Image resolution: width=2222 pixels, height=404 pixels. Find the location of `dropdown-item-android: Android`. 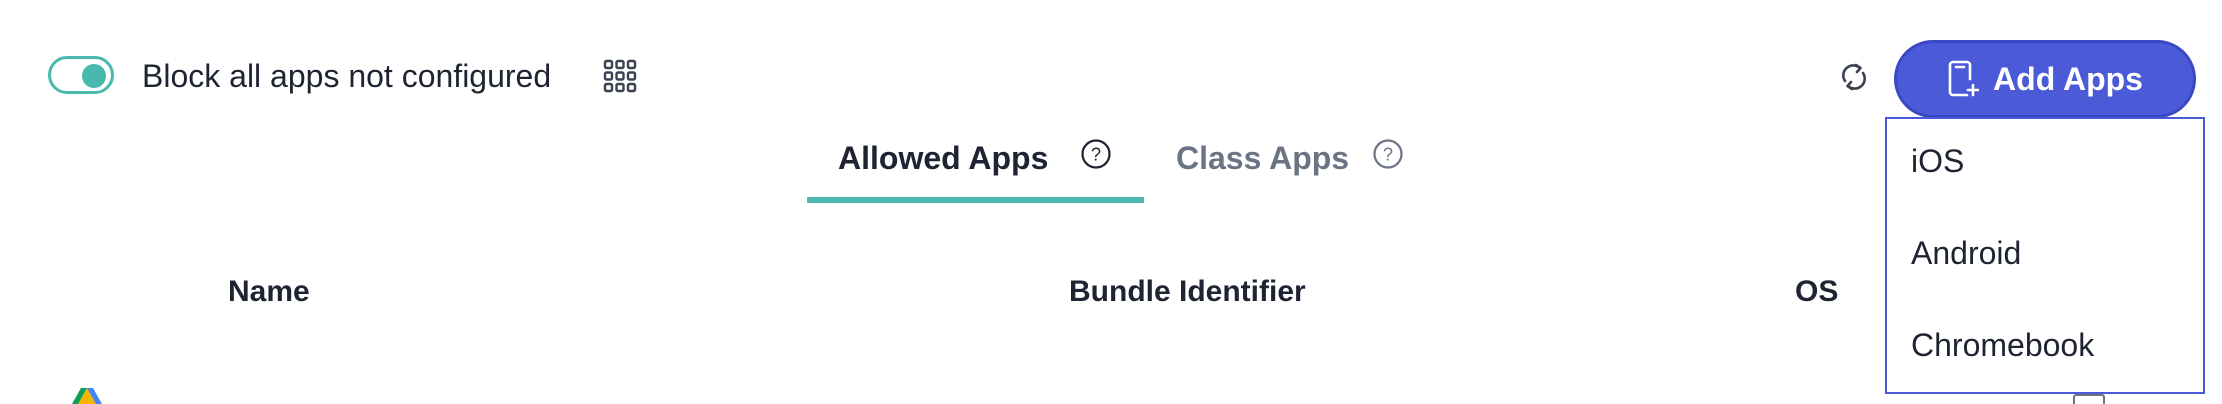

dropdown-item-android: Android is located at coordinates (1966, 253).